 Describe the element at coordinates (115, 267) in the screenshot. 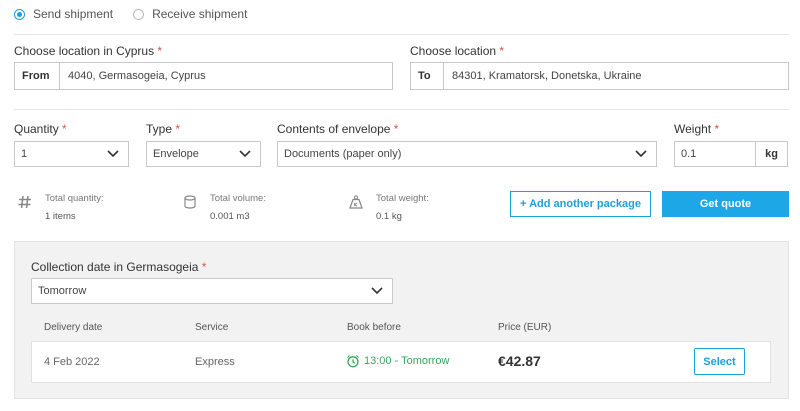

I see `collection-date-label-text: Collection date in Germasogeia` at that location.